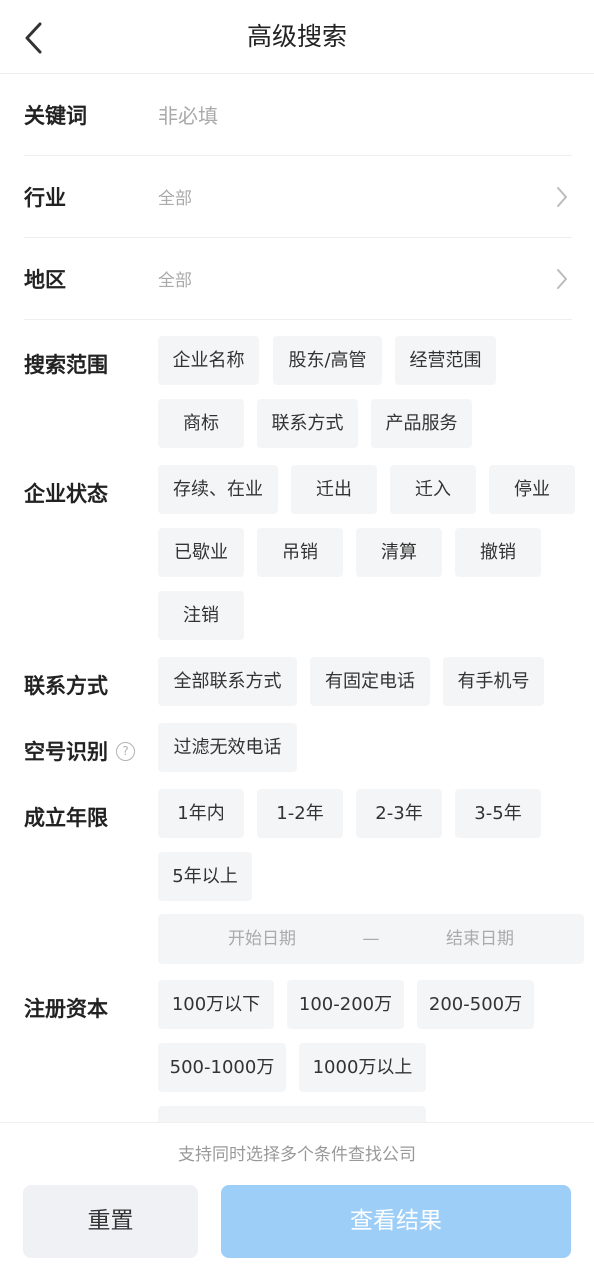 This screenshot has width=594, height=1280. I want to click on region-label: 地区, so click(45, 279).